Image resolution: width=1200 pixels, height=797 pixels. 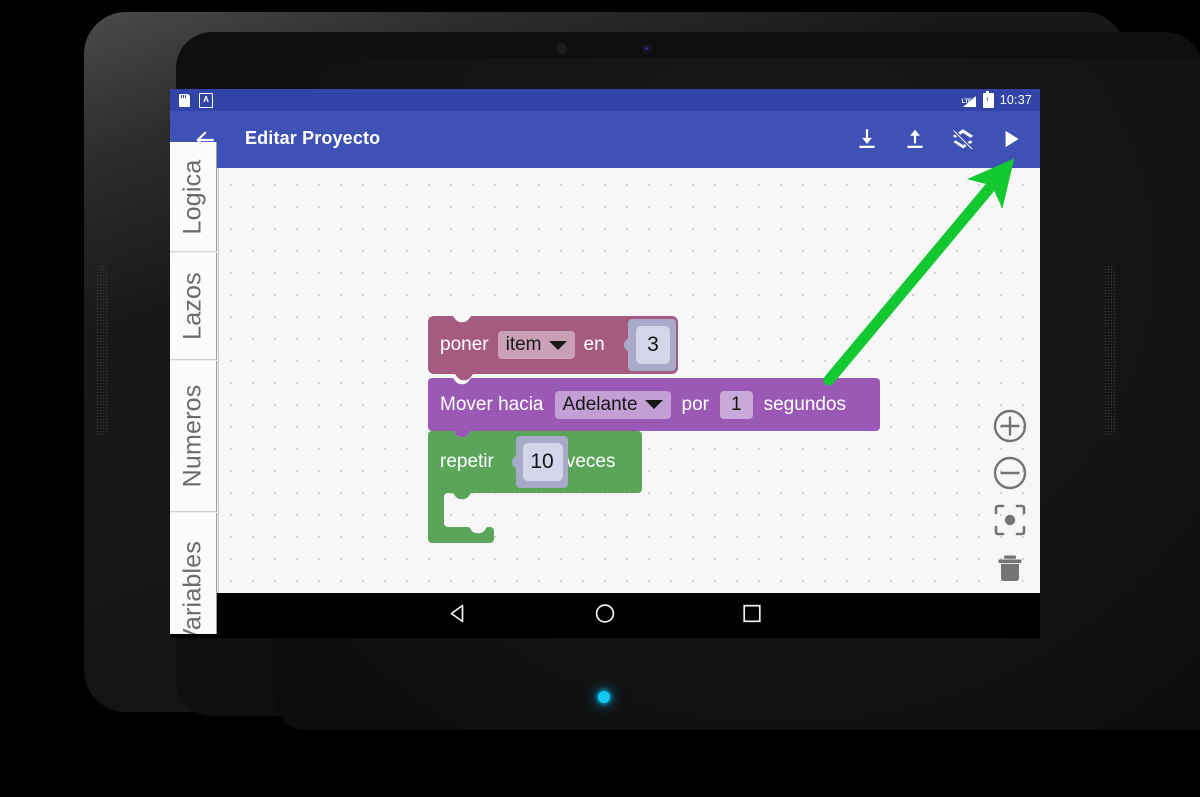 What do you see at coordinates (1010, 568) in the screenshot?
I see `delete-button` at bounding box center [1010, 568].